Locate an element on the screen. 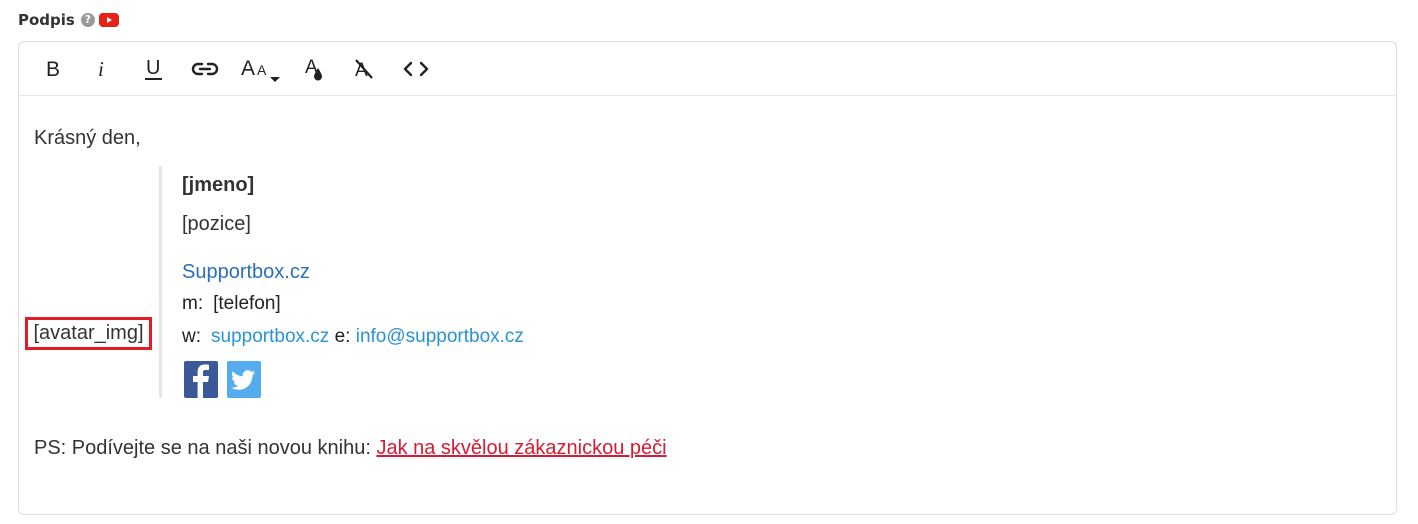 Image resolution: width=1418 pixels, height=524 pixels. link-button is located at coordinates (205, 69).